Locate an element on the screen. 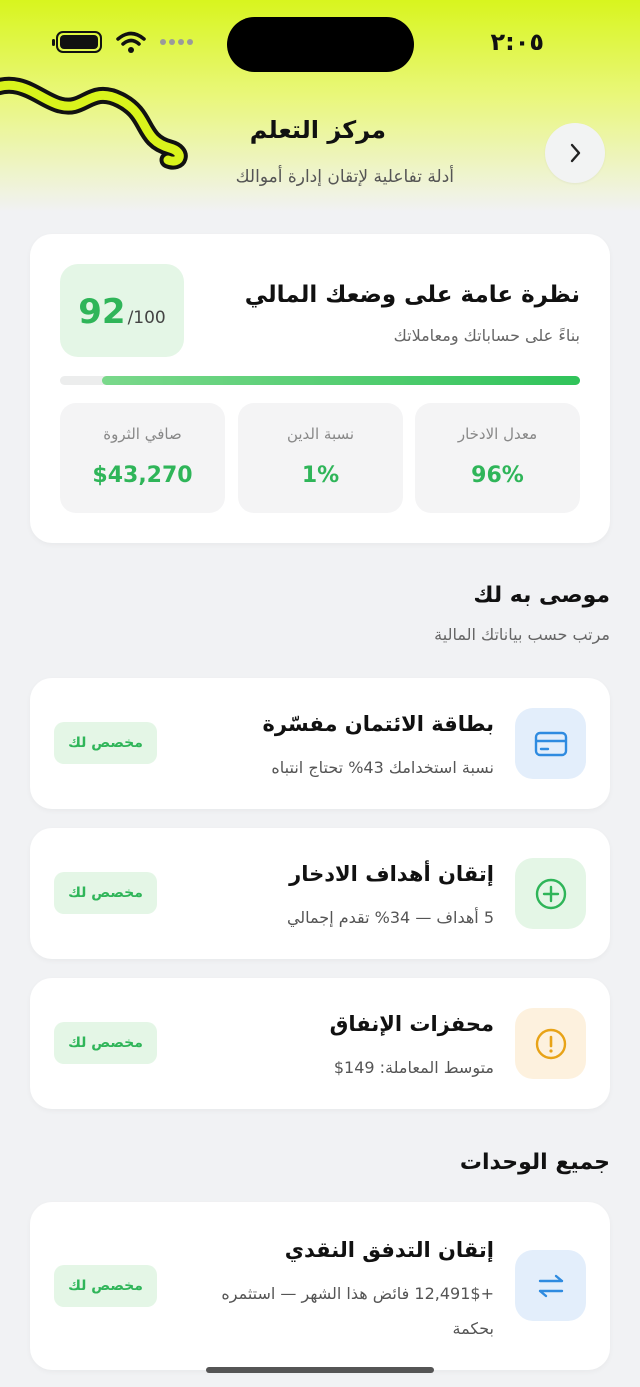 Image resolution: width=640 pixels, height=1387 pixels. score-box: 92 /100 is located at coordinates (122, 310).